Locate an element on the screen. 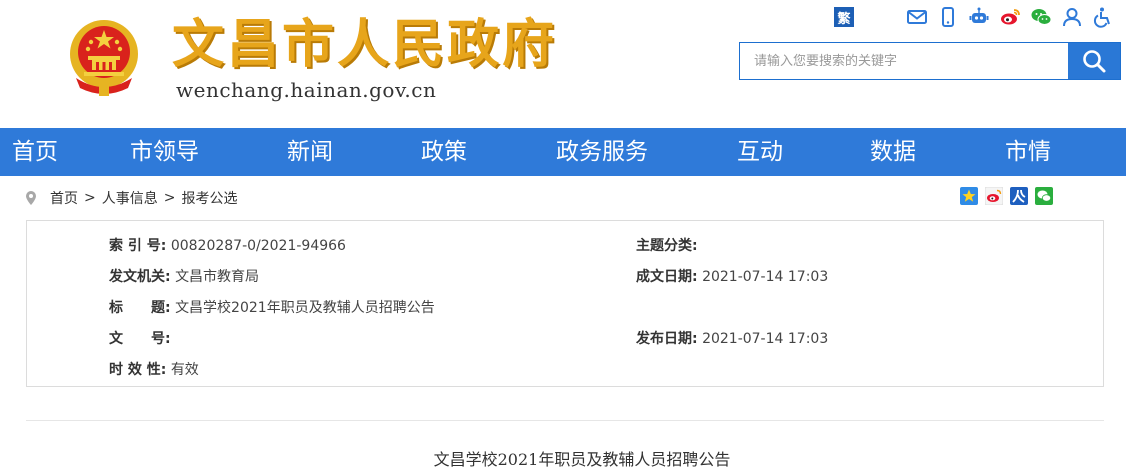 The image size is (1126, 471). breadcrumb-home: 首页 is located at coordinates (64, 198).